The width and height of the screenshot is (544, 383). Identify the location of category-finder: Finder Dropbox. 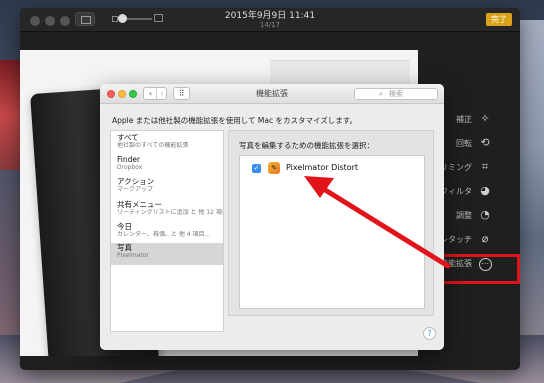
(167, 163).